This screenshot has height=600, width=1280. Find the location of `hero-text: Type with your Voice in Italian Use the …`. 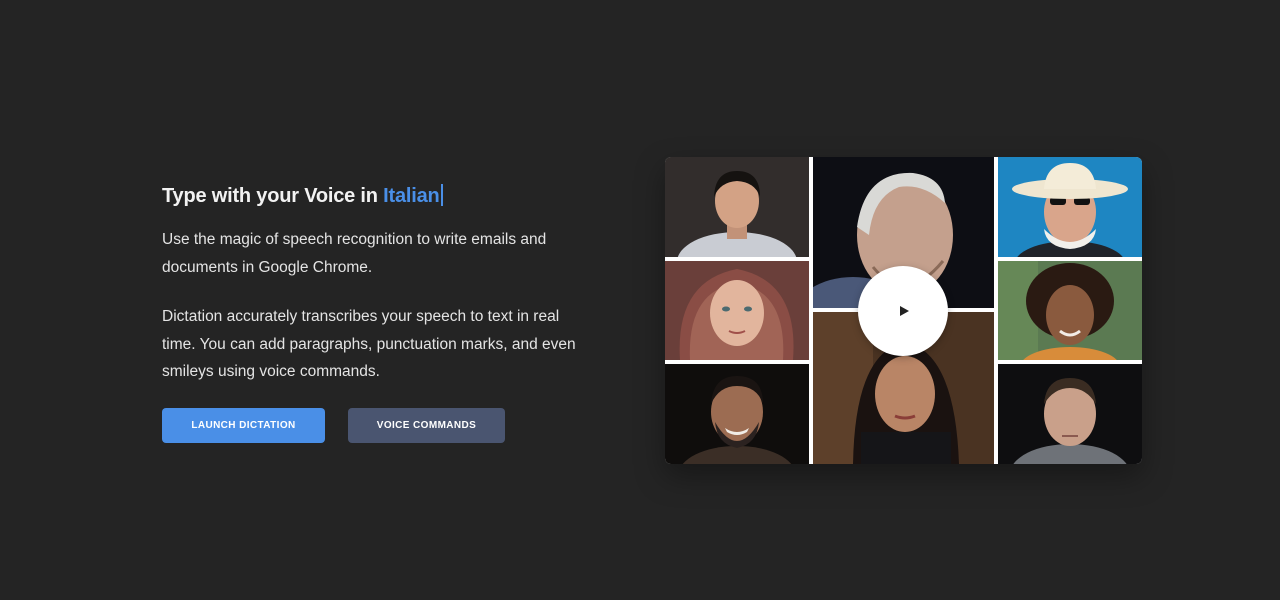

hero-text: Type with your Voice in Italian Use the … is located at coordinates (372, 284).